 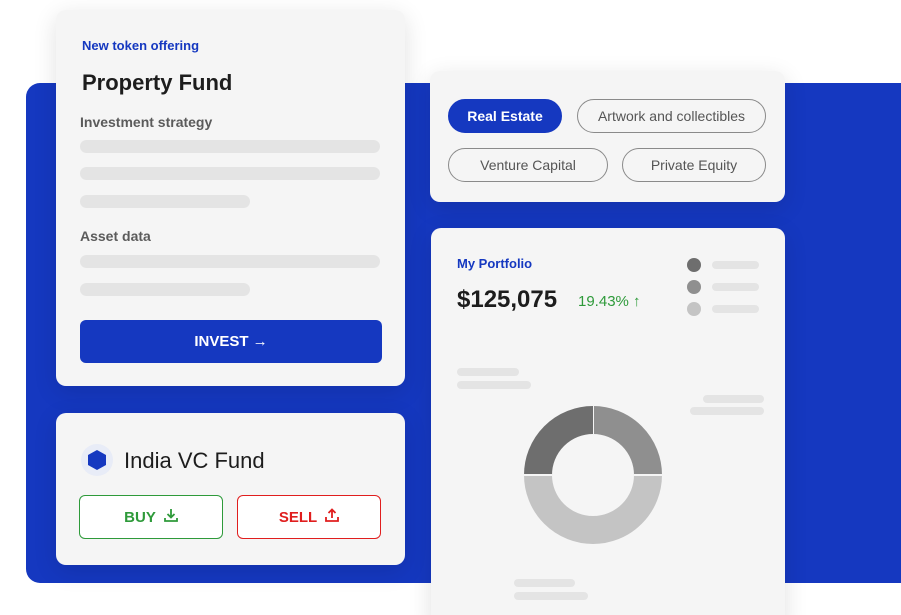 What do you see at coordinates (505, 116) in the screenshot?
I see `category-pill-real-estate: Real Estate` at bounding box center [505, 116].